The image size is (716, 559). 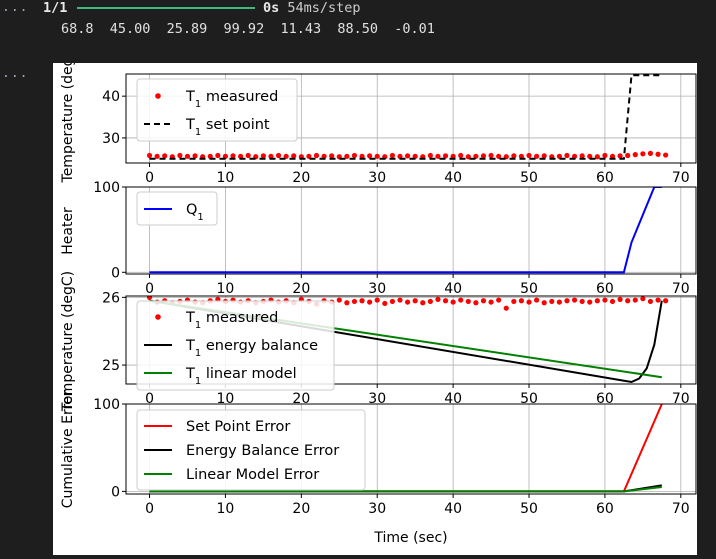 I want to click on subplot2-xtick-label-2: 20, so click(x=301, y=289).